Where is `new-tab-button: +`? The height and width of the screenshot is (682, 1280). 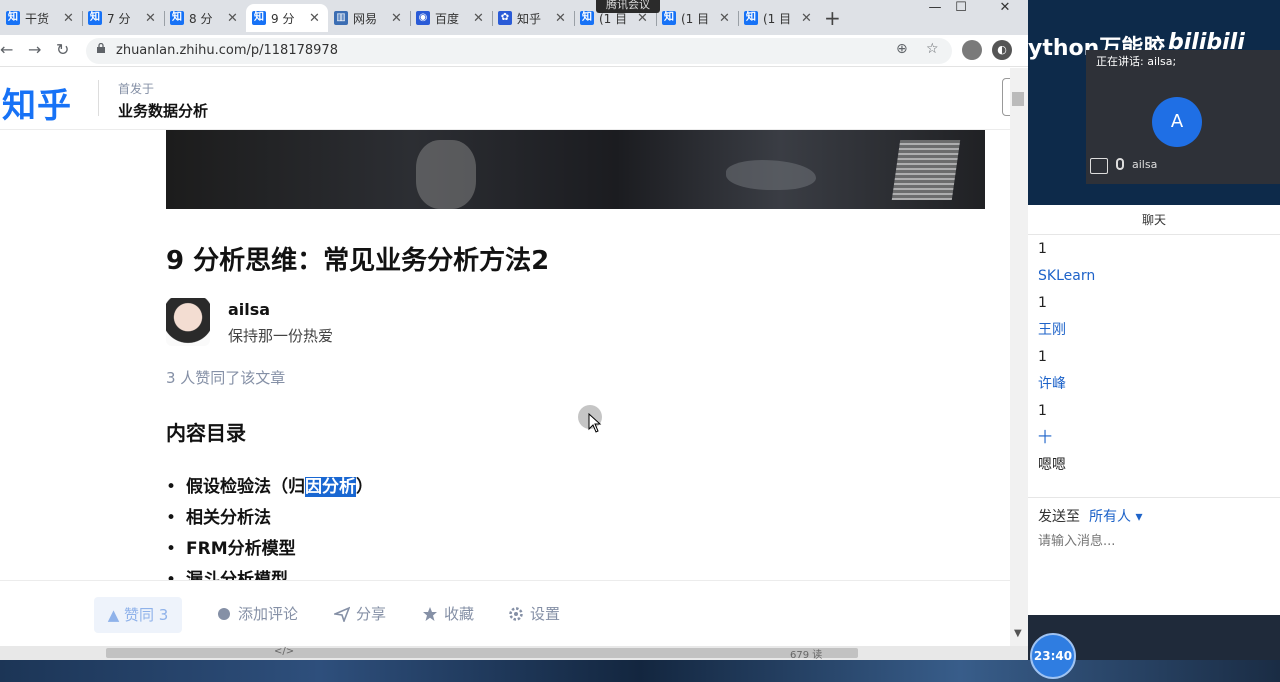 new-tab-button: + is located at coordinates (832, 18).